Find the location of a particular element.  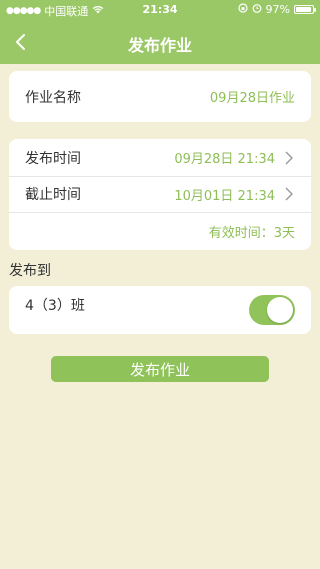

toggle-knob is located at coordinates (280, 310).